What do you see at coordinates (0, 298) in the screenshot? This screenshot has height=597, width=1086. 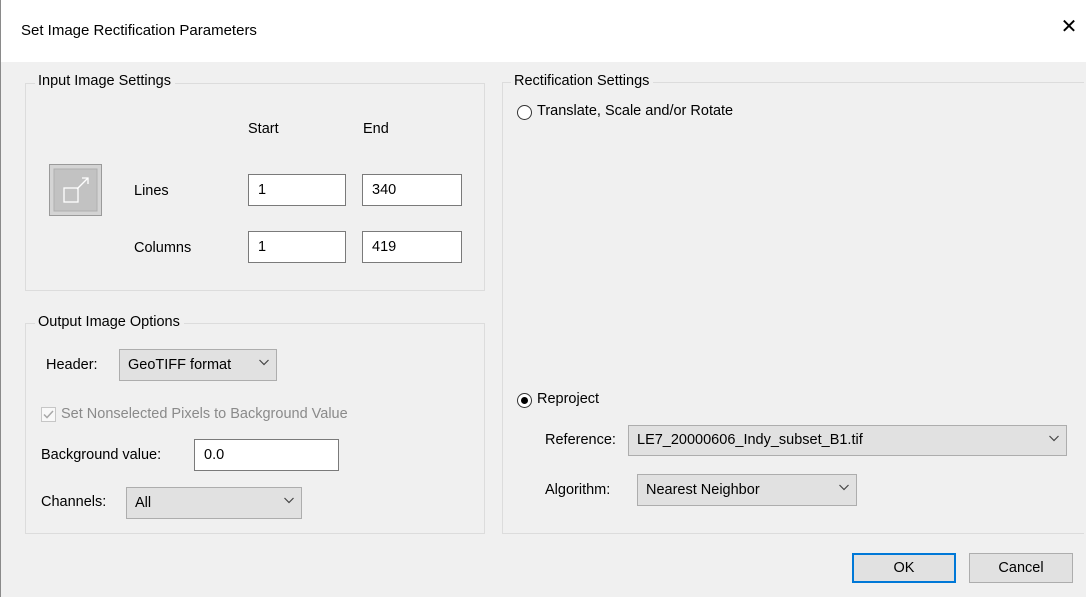 I see `dialog-border` at bounding box center [0, 298].